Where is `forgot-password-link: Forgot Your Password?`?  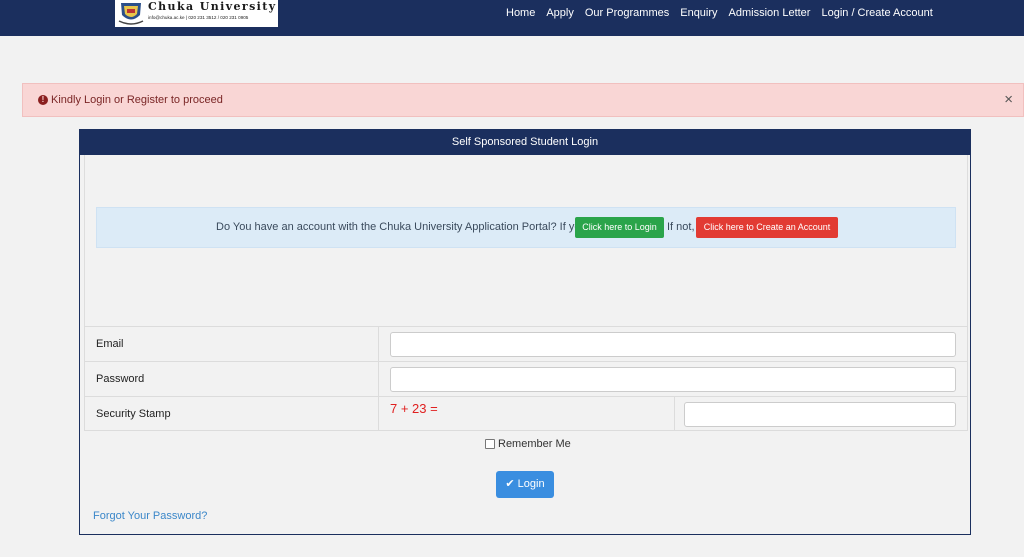 forgot-password-link: Forgot Your Password? is located at coordinates (150, 516).